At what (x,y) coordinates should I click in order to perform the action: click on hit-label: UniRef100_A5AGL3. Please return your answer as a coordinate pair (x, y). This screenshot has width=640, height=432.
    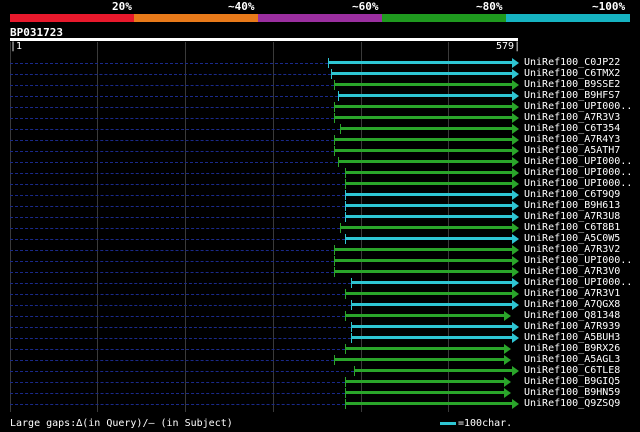
    Looking at the image, I should click on (572, 359).